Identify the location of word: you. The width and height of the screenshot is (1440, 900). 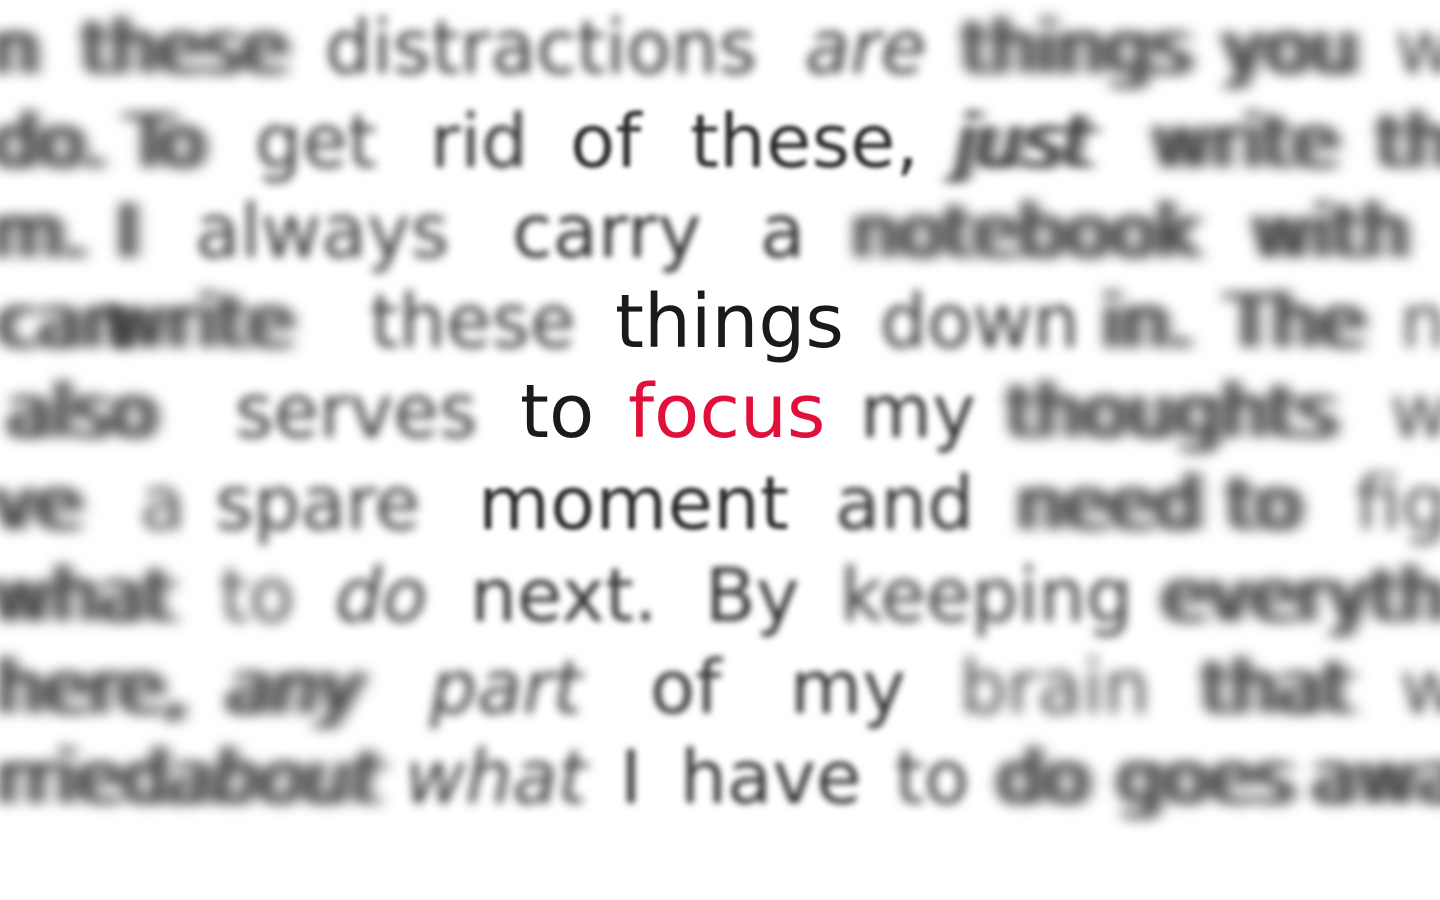
(1288, 48).